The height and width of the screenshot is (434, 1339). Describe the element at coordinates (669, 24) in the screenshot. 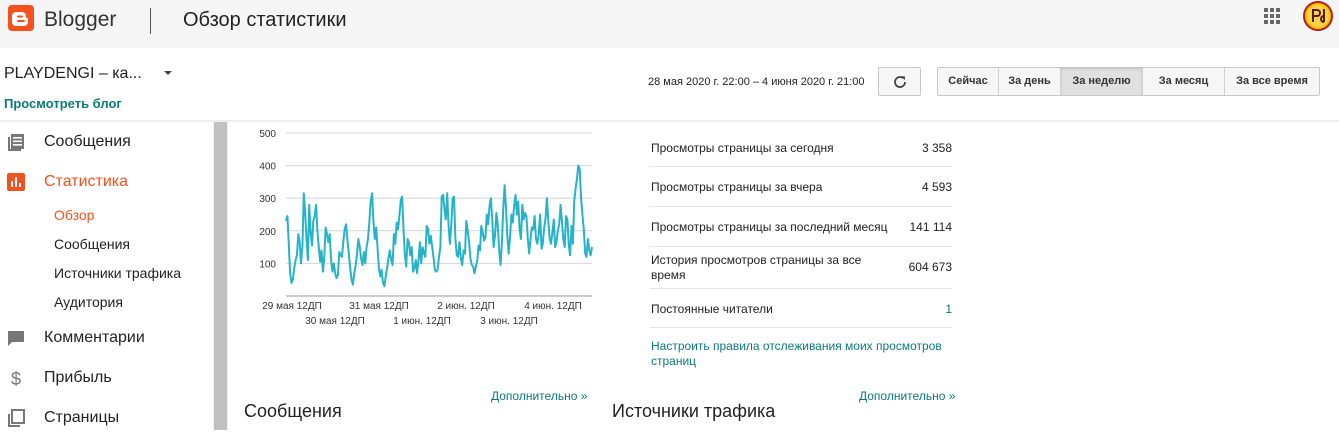

I see `top-bar: Blogger Обзор статистики` at that location.